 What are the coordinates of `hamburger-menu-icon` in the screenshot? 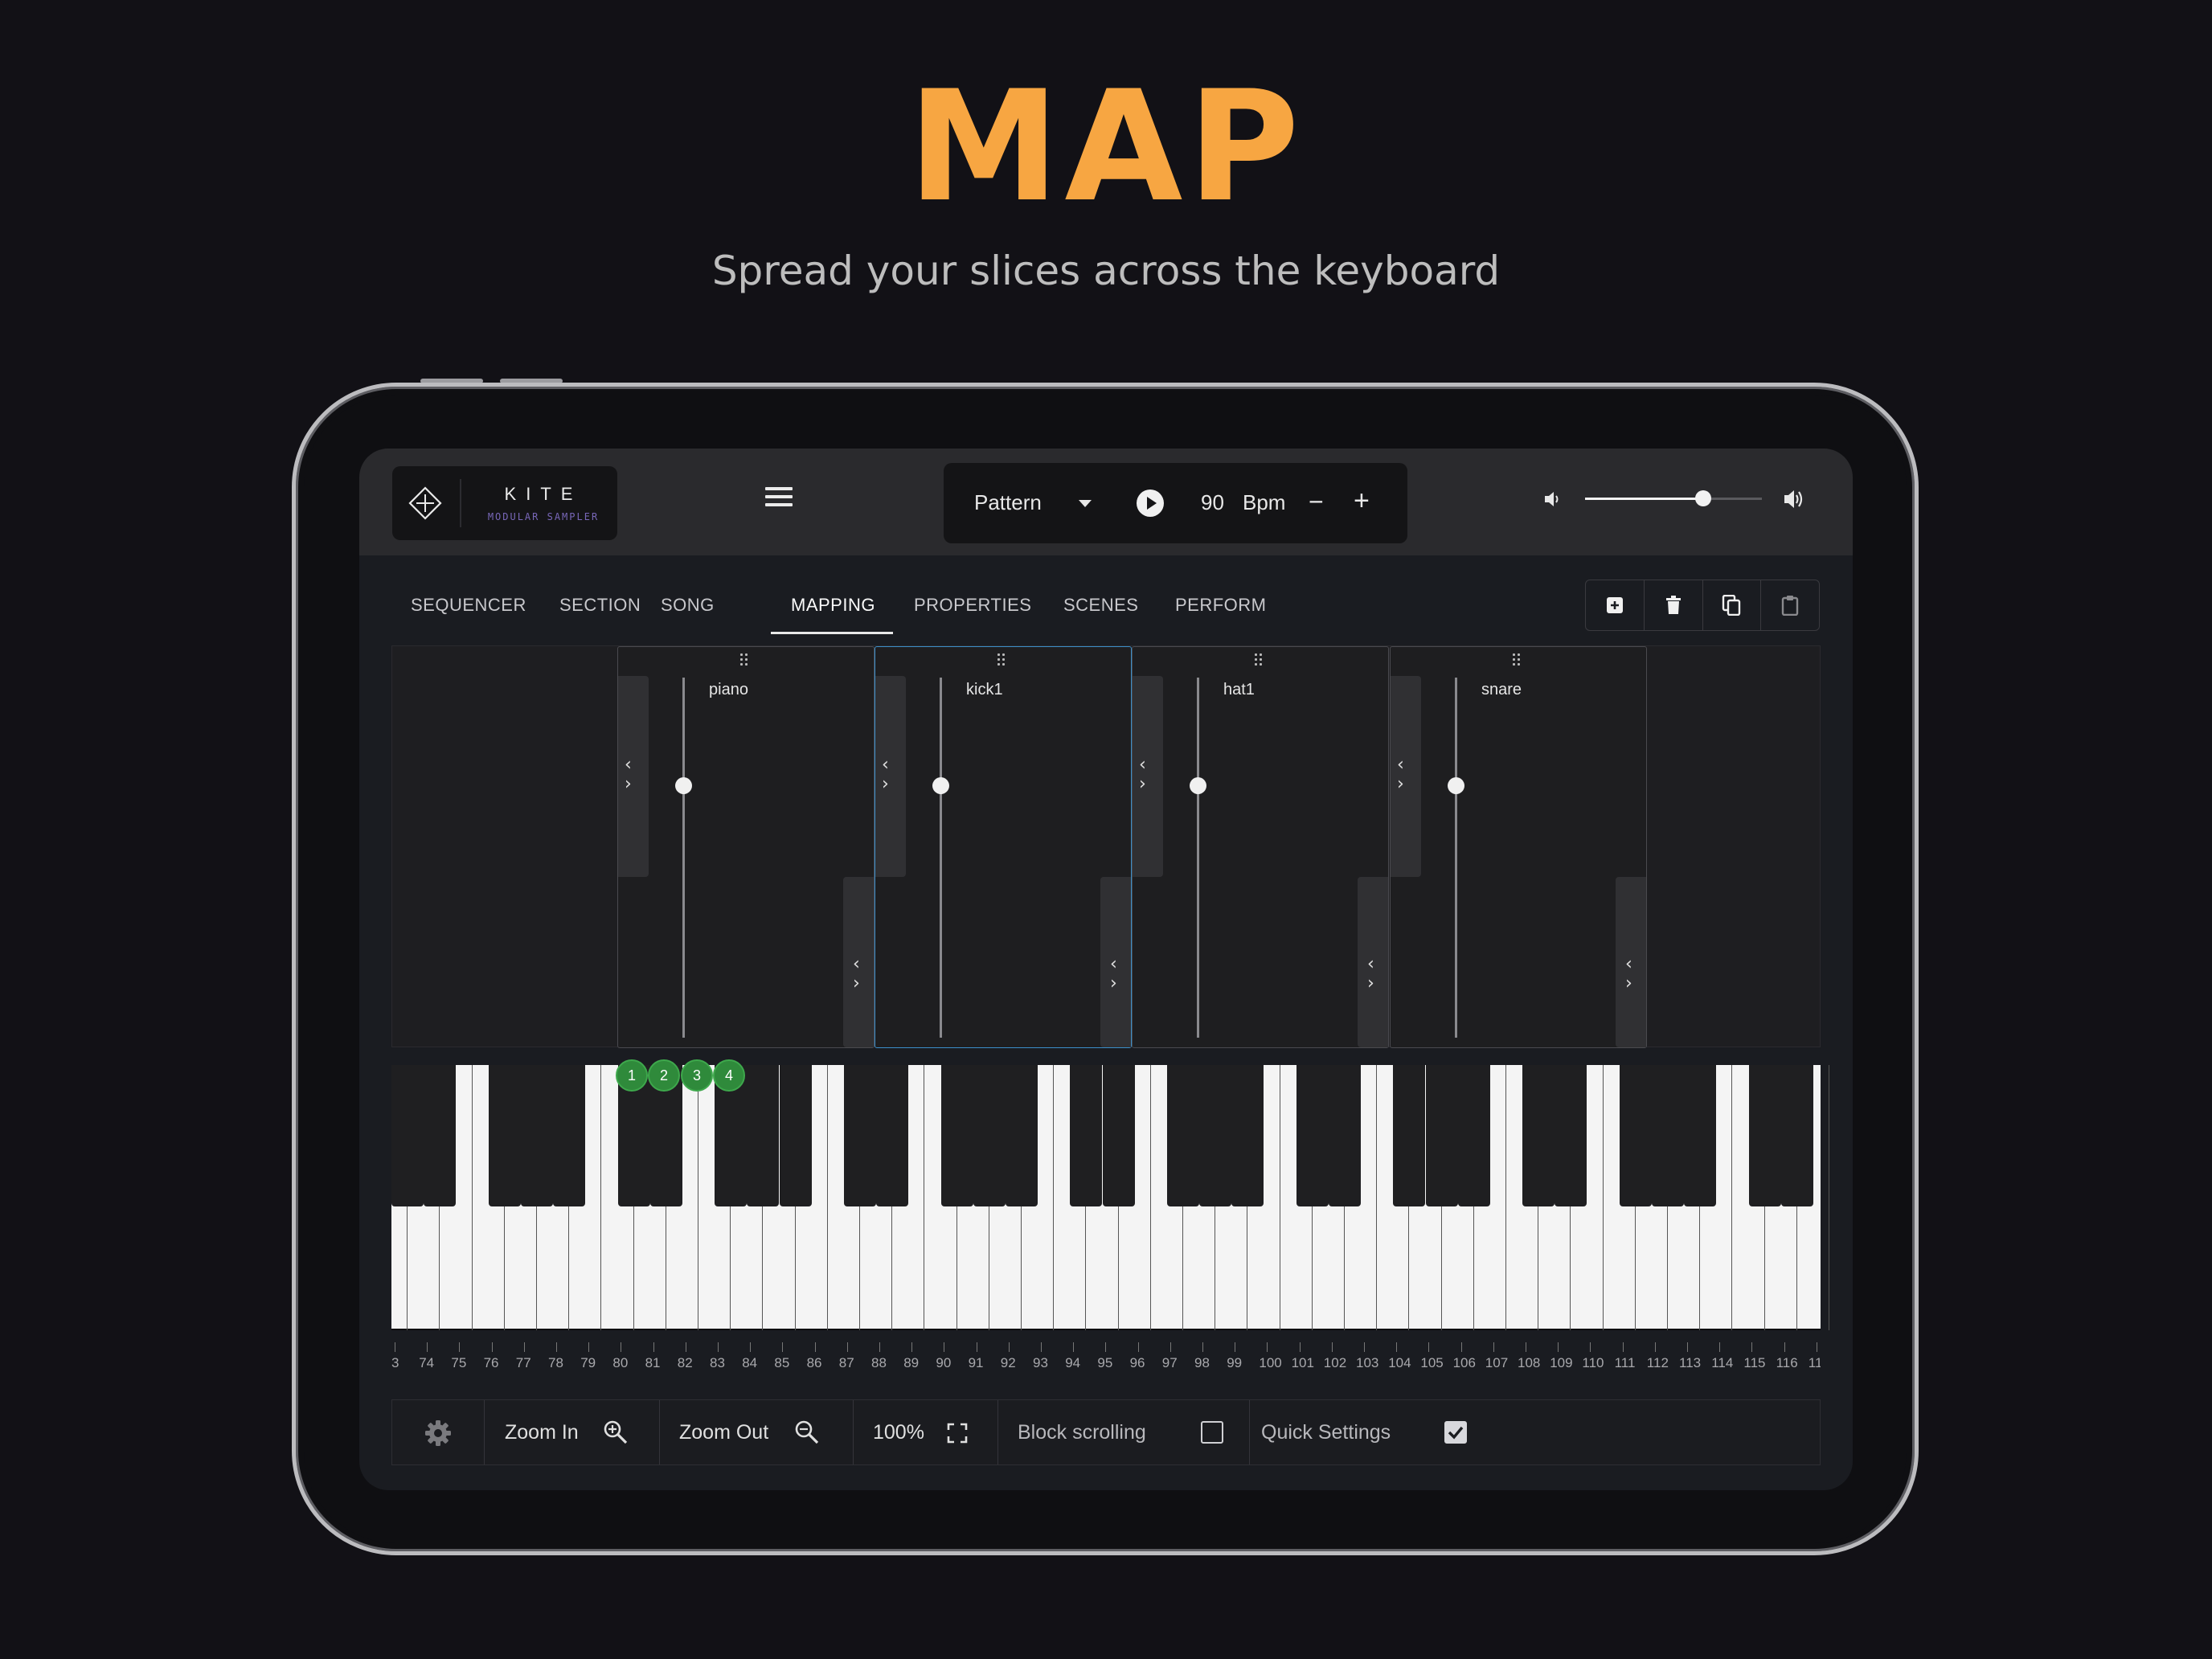 It's located at (779, 499).